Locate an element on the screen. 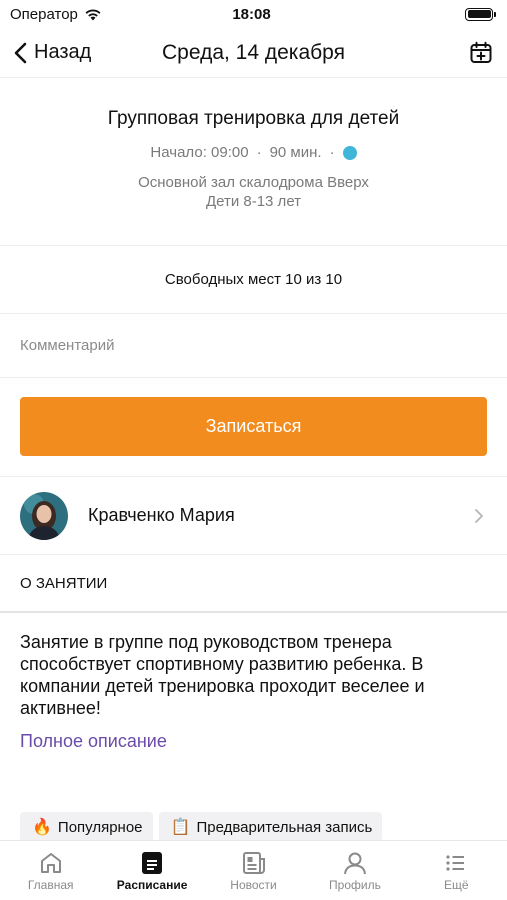 Image resolution: width=507 pixels, height=900 pixels. event-title: Групповая тренировка для детей is located at coordinates (253, 118).